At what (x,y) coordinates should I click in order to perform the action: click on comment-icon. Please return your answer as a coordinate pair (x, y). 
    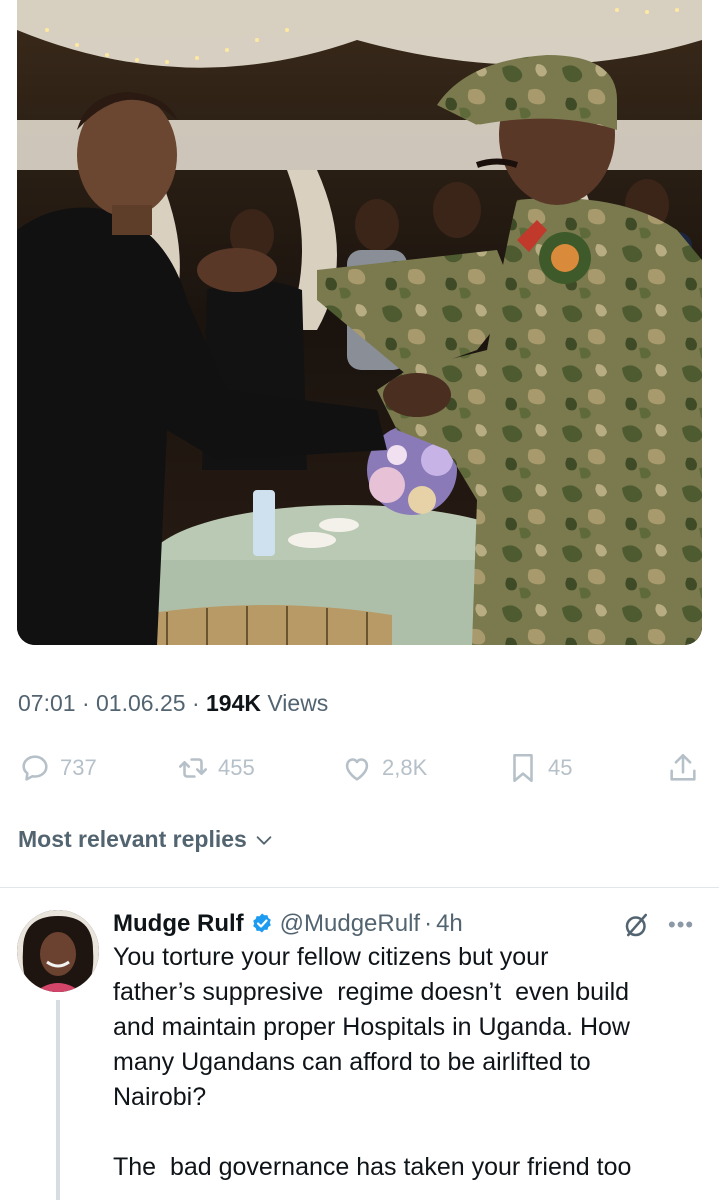
    Looking at the image, I should click on (35, 768).